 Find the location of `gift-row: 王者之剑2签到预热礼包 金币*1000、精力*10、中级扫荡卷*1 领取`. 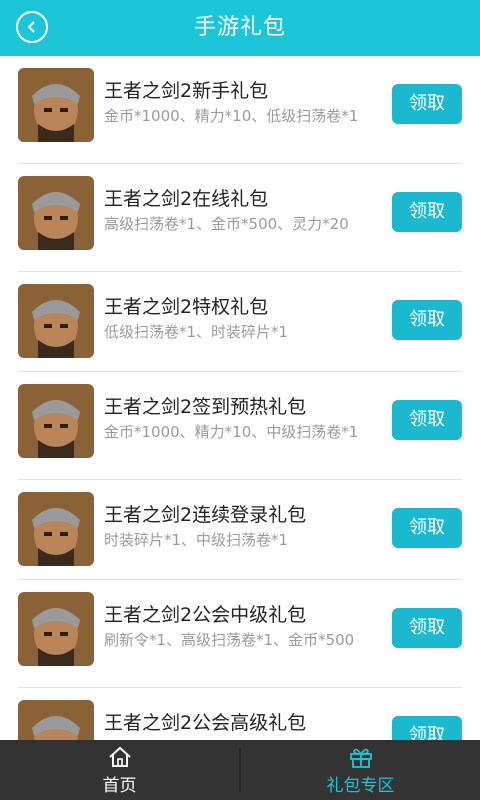

gift-row: 王者之剑2签到预热礼包 金币*1000、精力*10、中级扫荡卷*1 领取 is located at coordinates (240, 426).